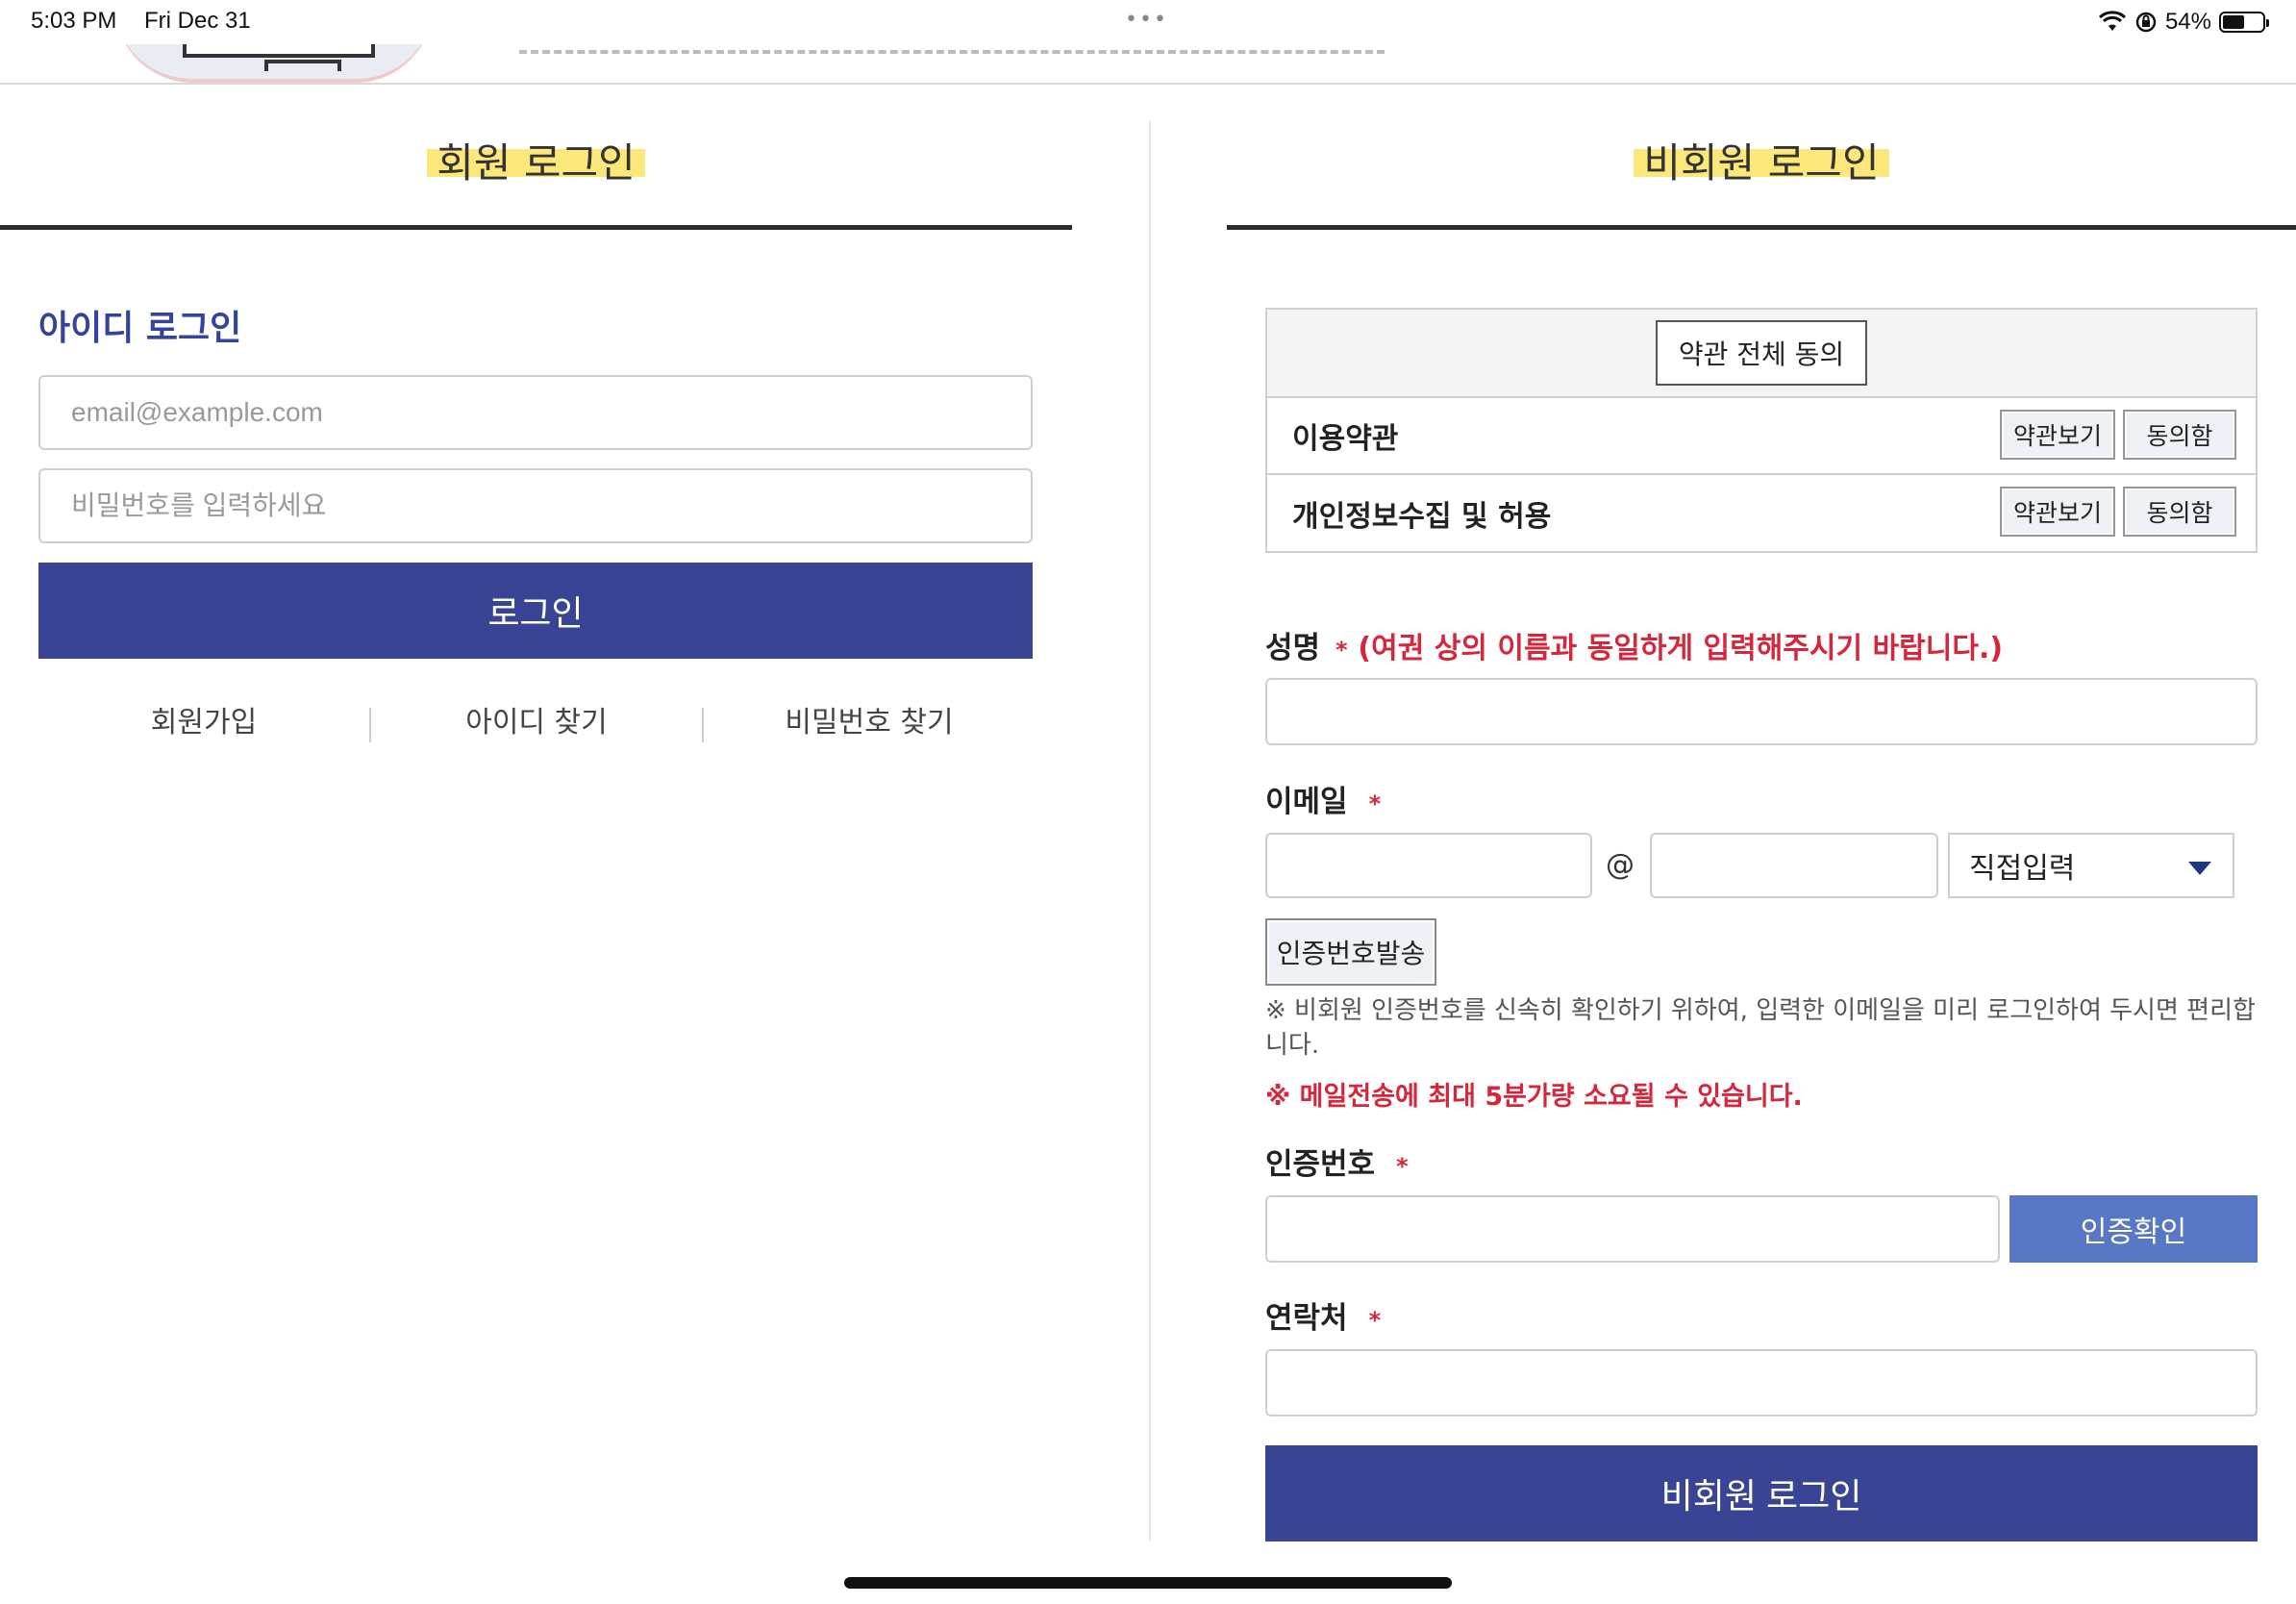 This screenshot has width=2296, height=1604. What do you see at coordinates (952, 49) in the screenshot?
I see `banner-text-remnant` at bounding box center [952, 49].